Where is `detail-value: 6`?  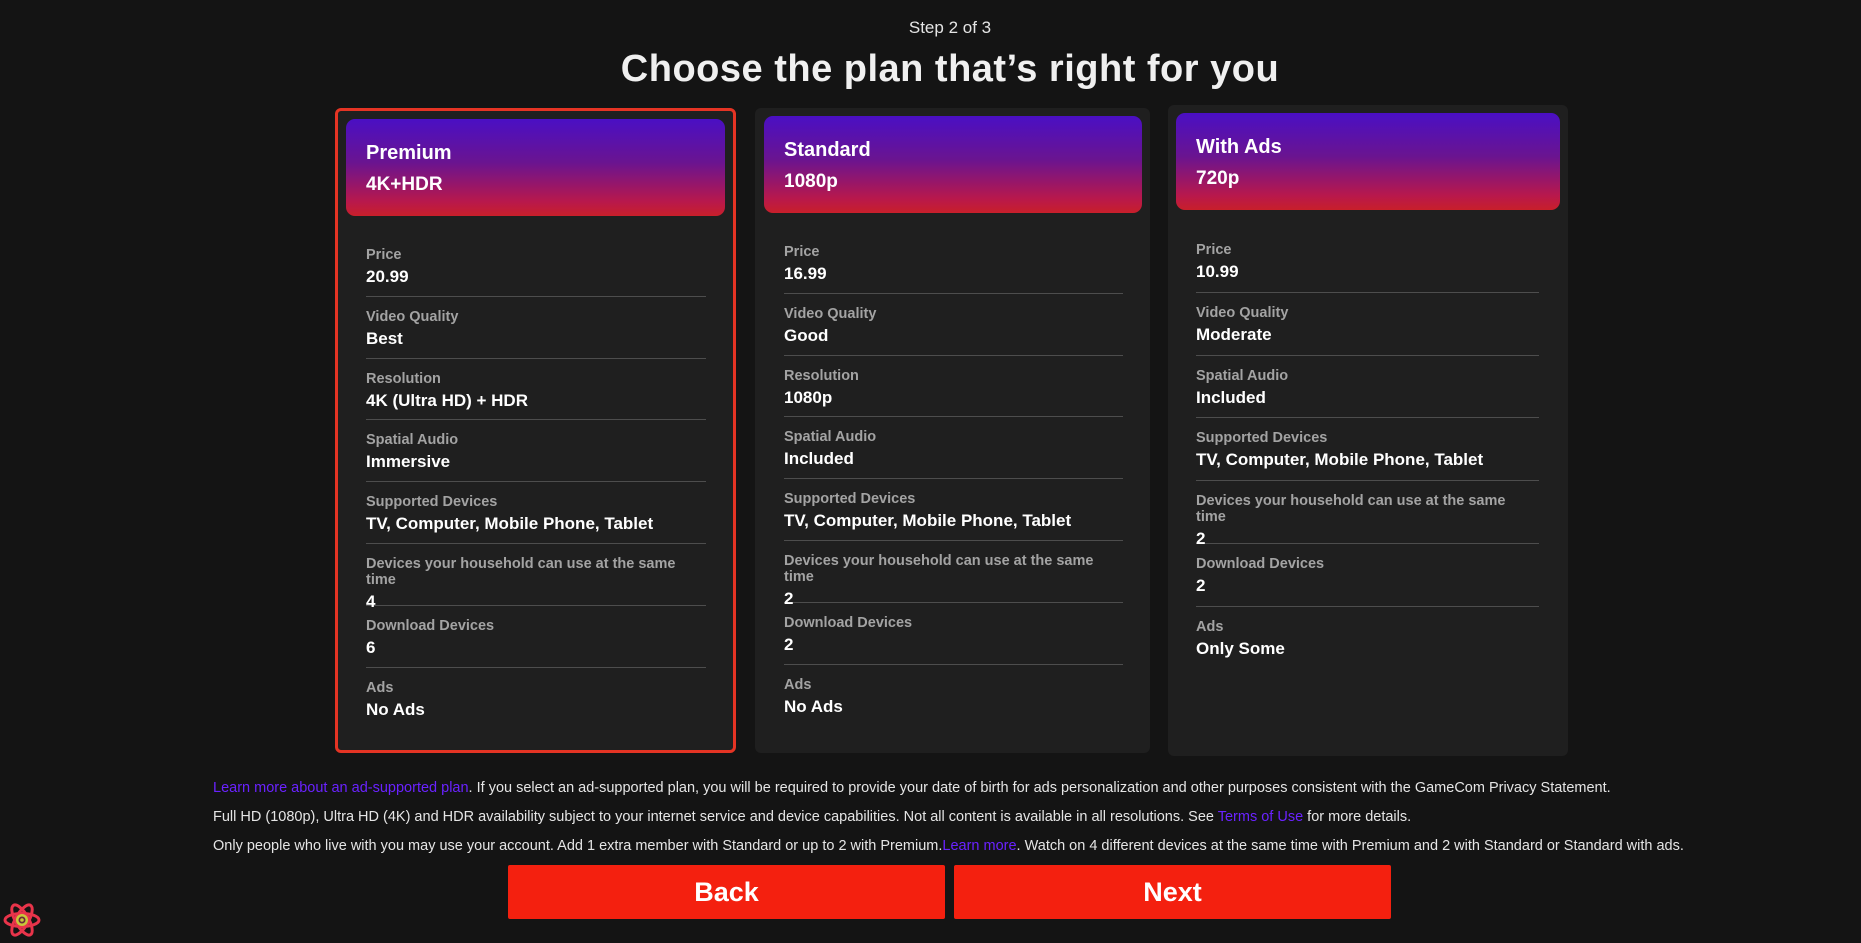 detail-value: 6 is located at coordinates (371, 647).